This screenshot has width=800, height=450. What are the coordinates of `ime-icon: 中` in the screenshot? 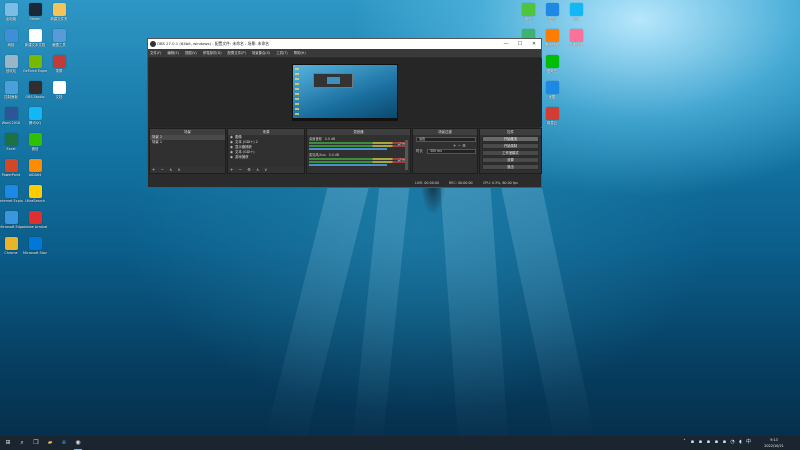 It's located at (748, 442).